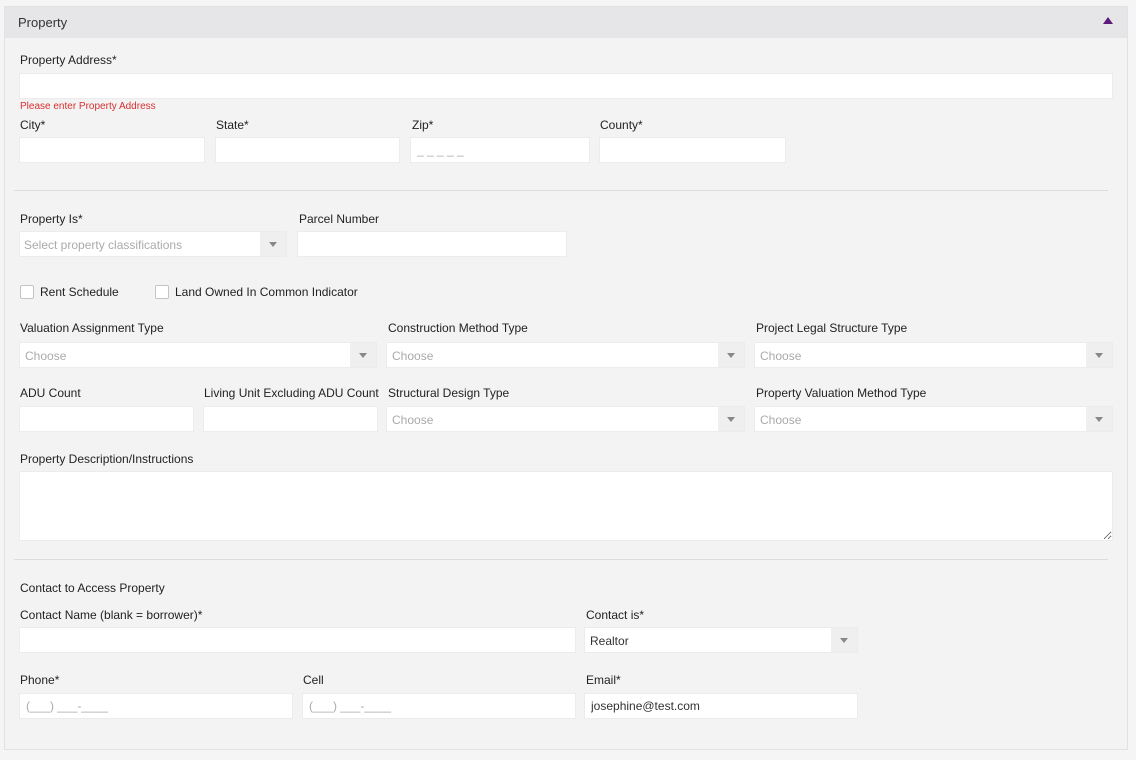 The image size is (1136, 760). Describe the element at coordinates (156, 706) in the screenshot. I see `phone-input` at that location.